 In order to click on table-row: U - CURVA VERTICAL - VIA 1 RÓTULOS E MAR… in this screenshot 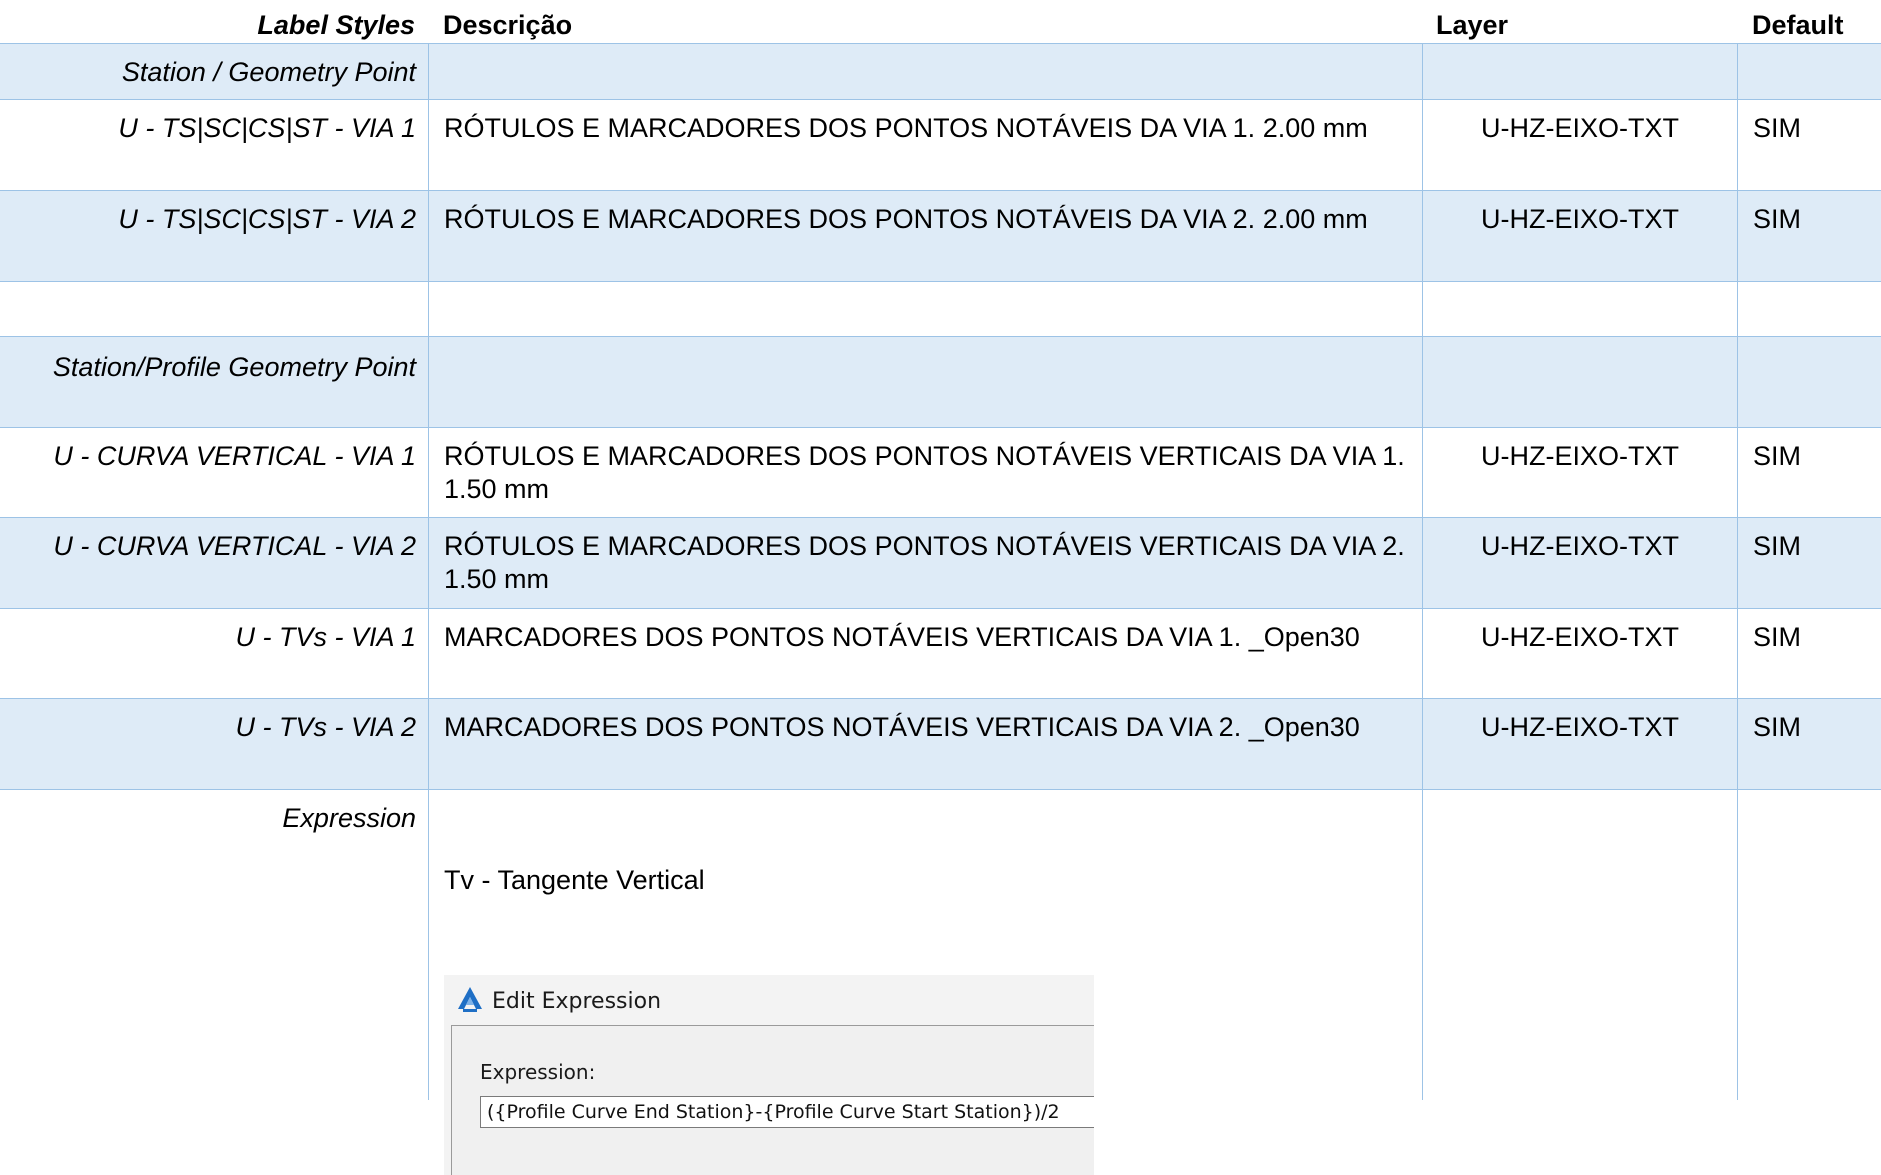, I will do `click(940, 473)`.